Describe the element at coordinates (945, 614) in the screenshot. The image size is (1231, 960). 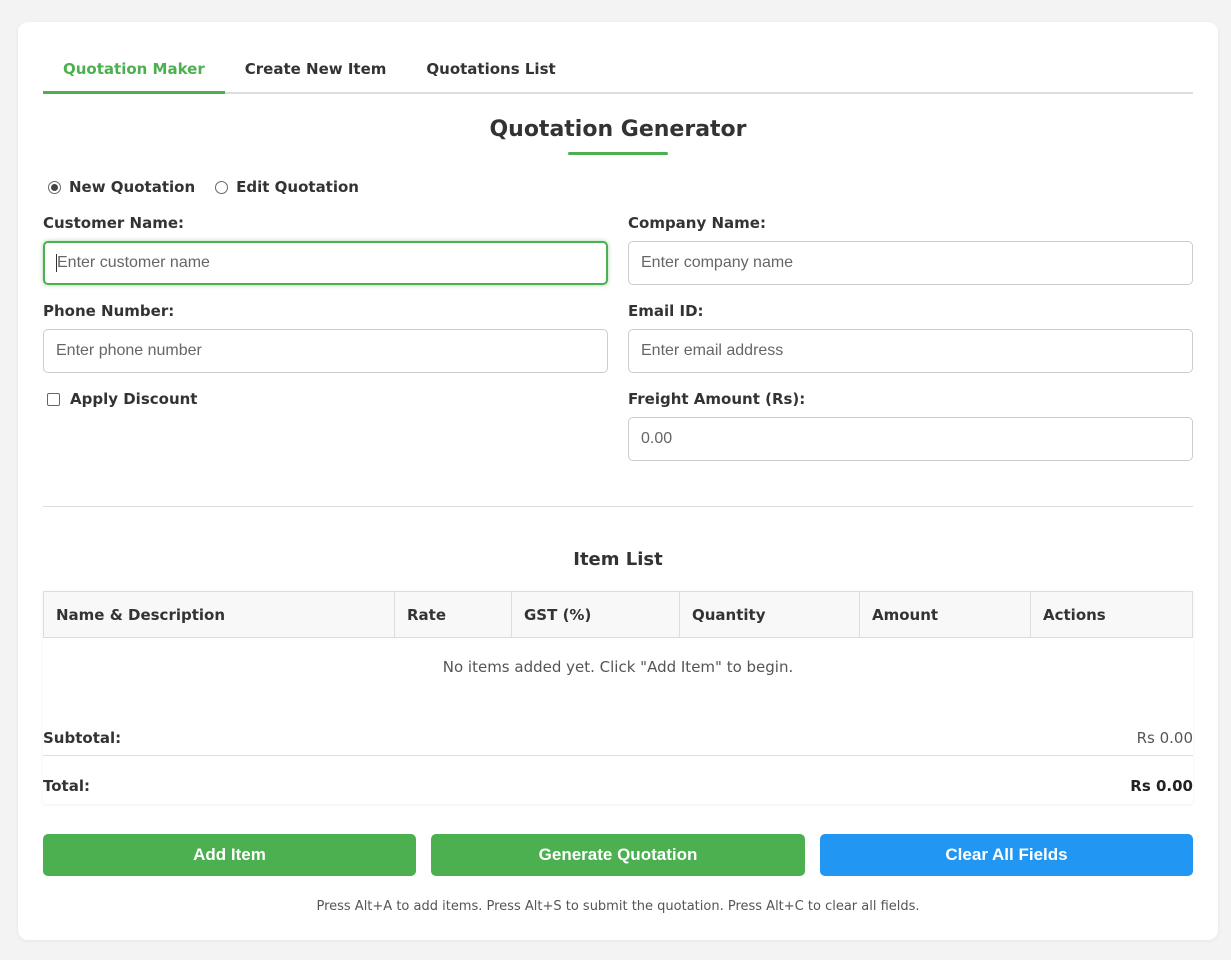
I see `column-amount: Amount` at that location.